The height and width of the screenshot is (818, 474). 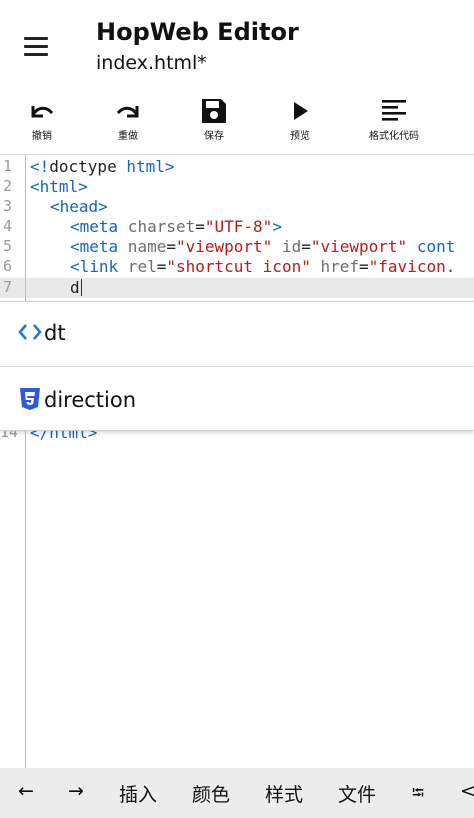 I want to click on play-icon, so click(x=301, y=111).